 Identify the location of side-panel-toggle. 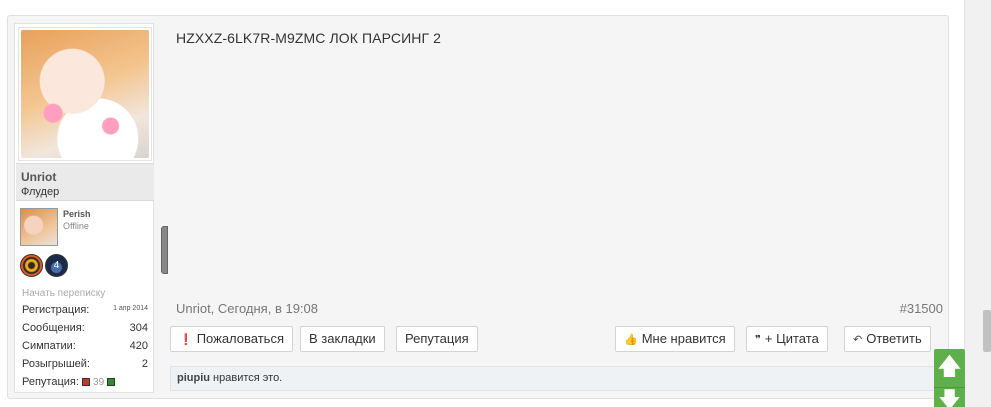
(164, 250).